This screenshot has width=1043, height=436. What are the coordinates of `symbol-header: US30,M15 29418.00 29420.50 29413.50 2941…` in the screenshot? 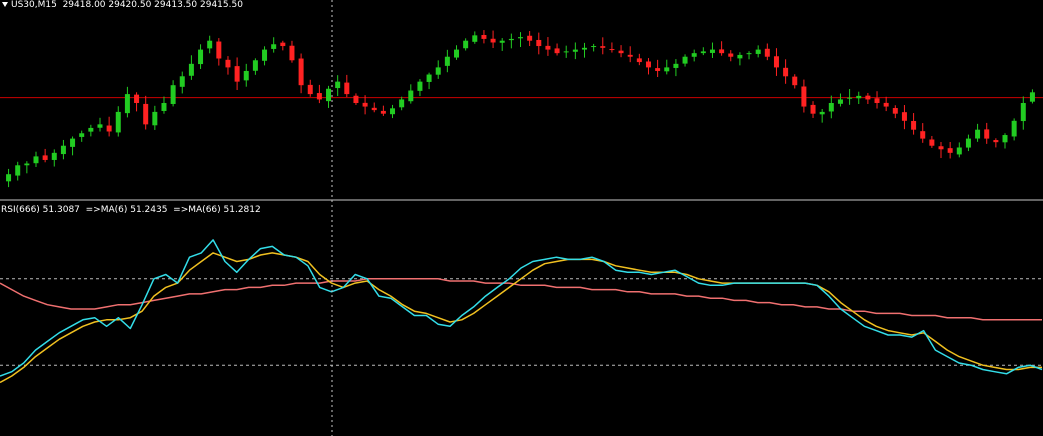 It's located at (122, 5).